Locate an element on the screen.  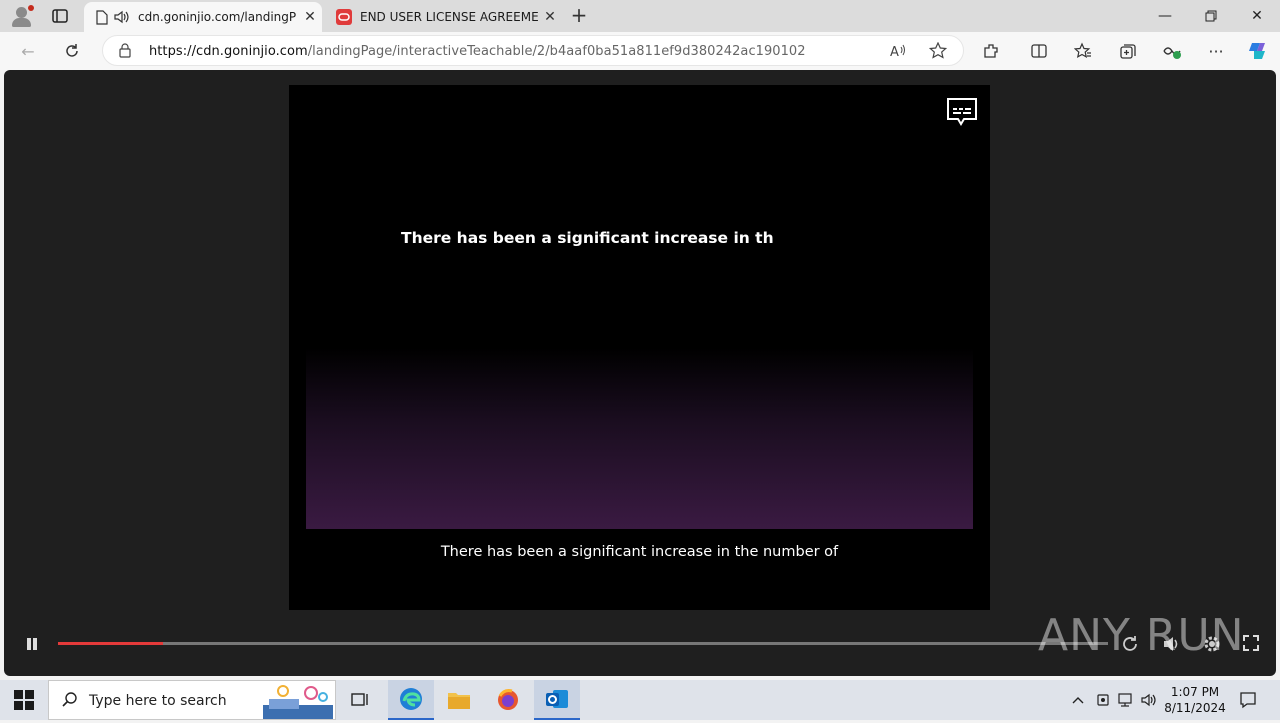
pause-button is located at coordinates (32, 644).